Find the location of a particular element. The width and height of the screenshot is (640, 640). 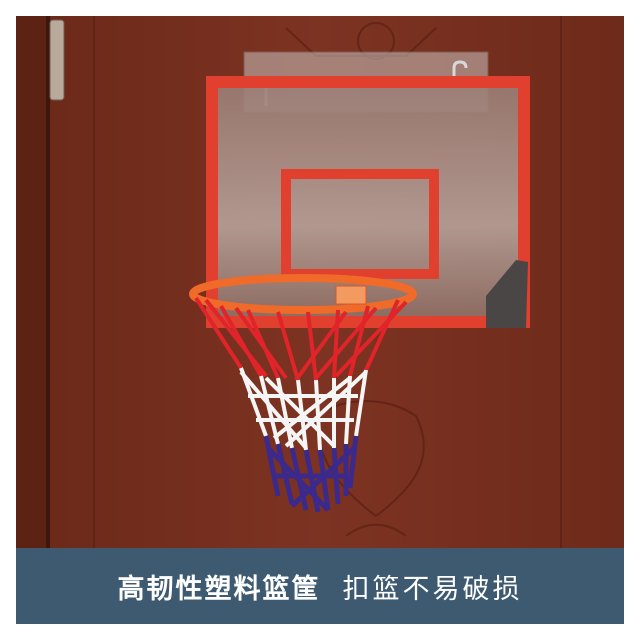

caption-tagline: 扣篮不易破损 is located at coordinates (432, 589).